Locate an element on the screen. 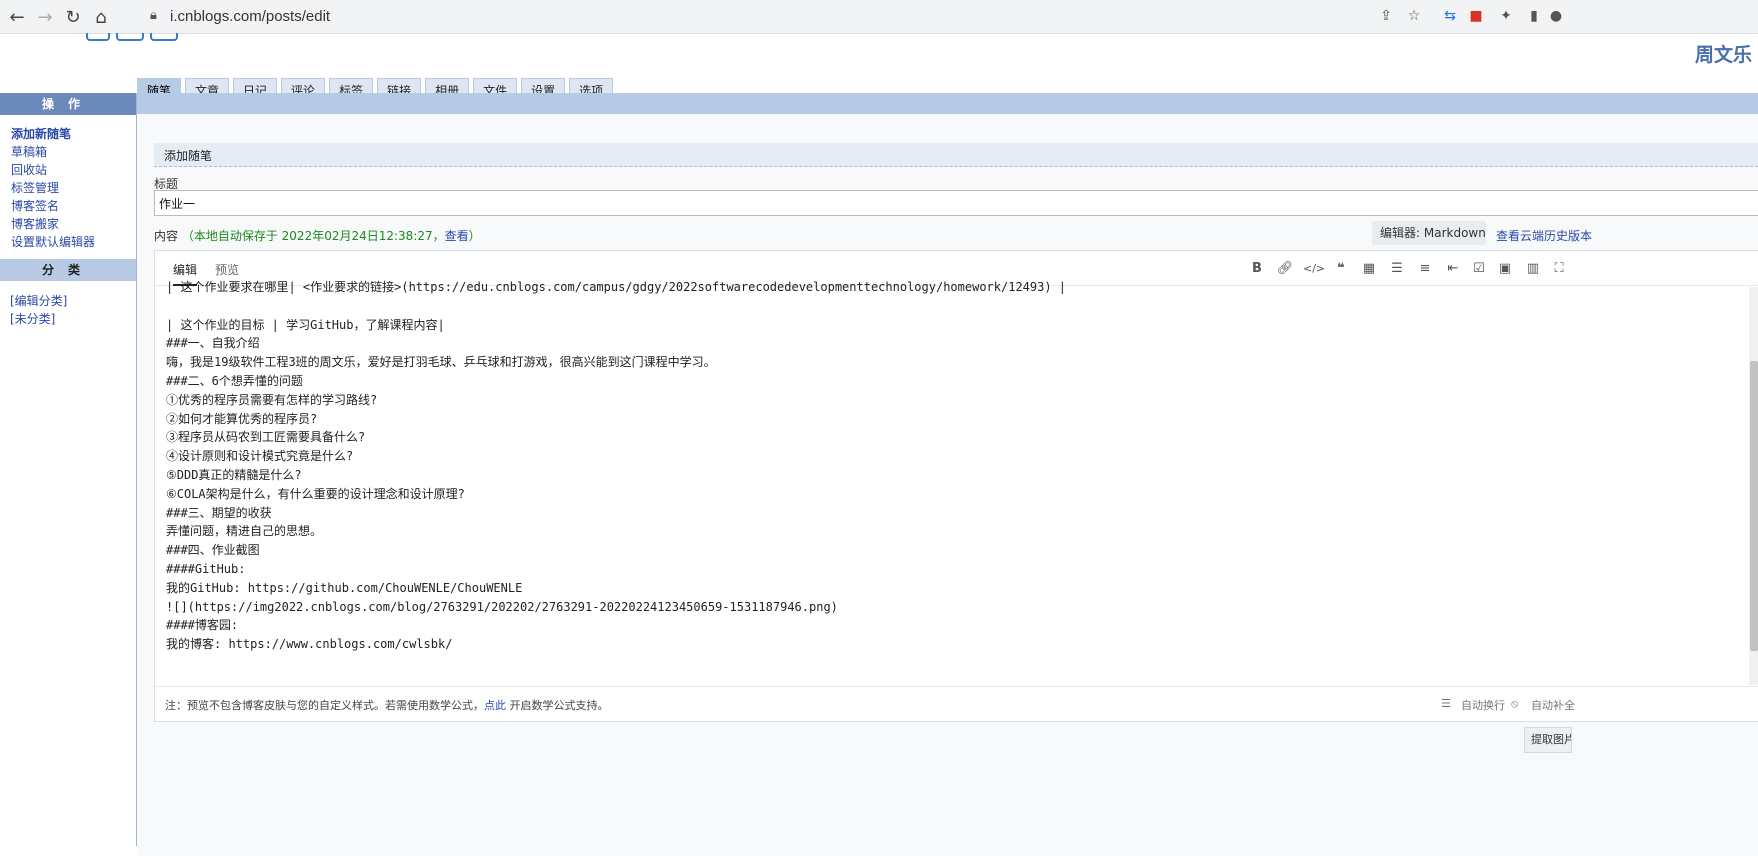  editor-line: ⑤DDD真正的精髓是什么? is located at coordinates (234, 474).